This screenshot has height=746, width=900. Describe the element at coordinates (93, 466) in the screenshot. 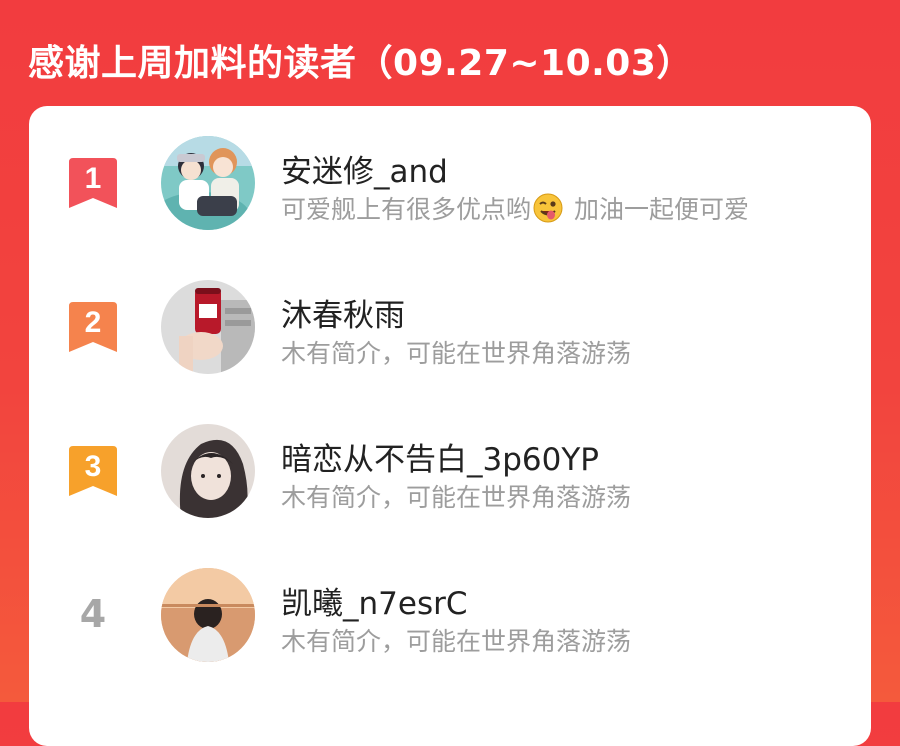

I see `rank-number: 3` at that location.